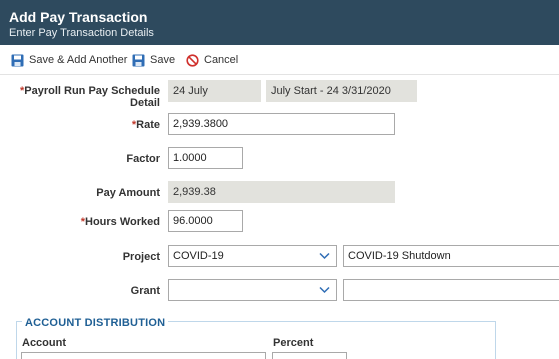 This screenshot has width=559, height=359. I want to click on grant-label: Grant, so click(145, 291).